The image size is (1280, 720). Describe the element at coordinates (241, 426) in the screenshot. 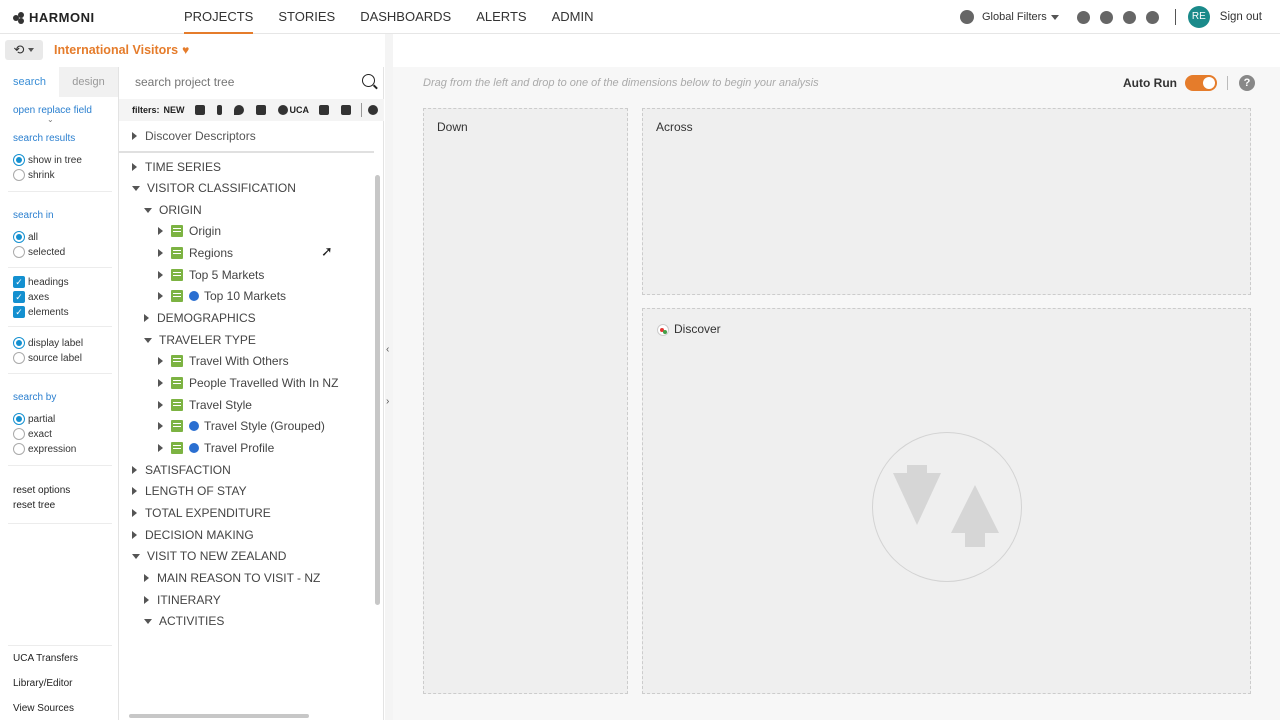

I see `tree-item-travel-style-grouped: Travel Style (Grouped)` at that location.